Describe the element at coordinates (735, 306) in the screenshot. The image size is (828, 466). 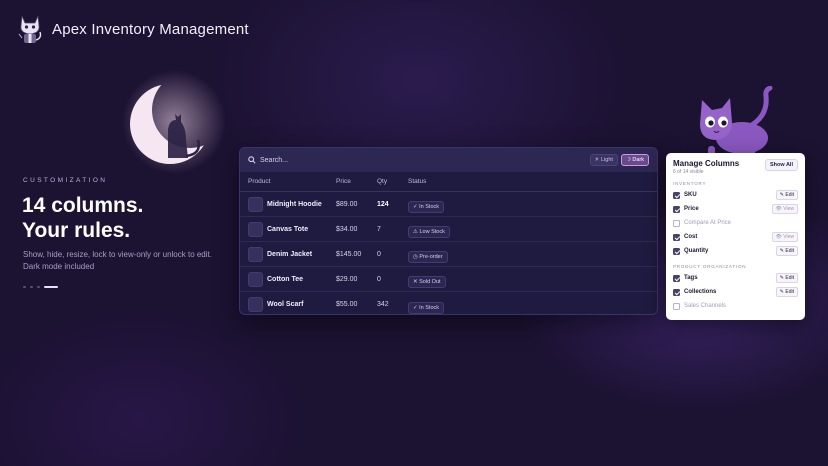
I see `column-option-sales-channels: Sales Channels` at that location.